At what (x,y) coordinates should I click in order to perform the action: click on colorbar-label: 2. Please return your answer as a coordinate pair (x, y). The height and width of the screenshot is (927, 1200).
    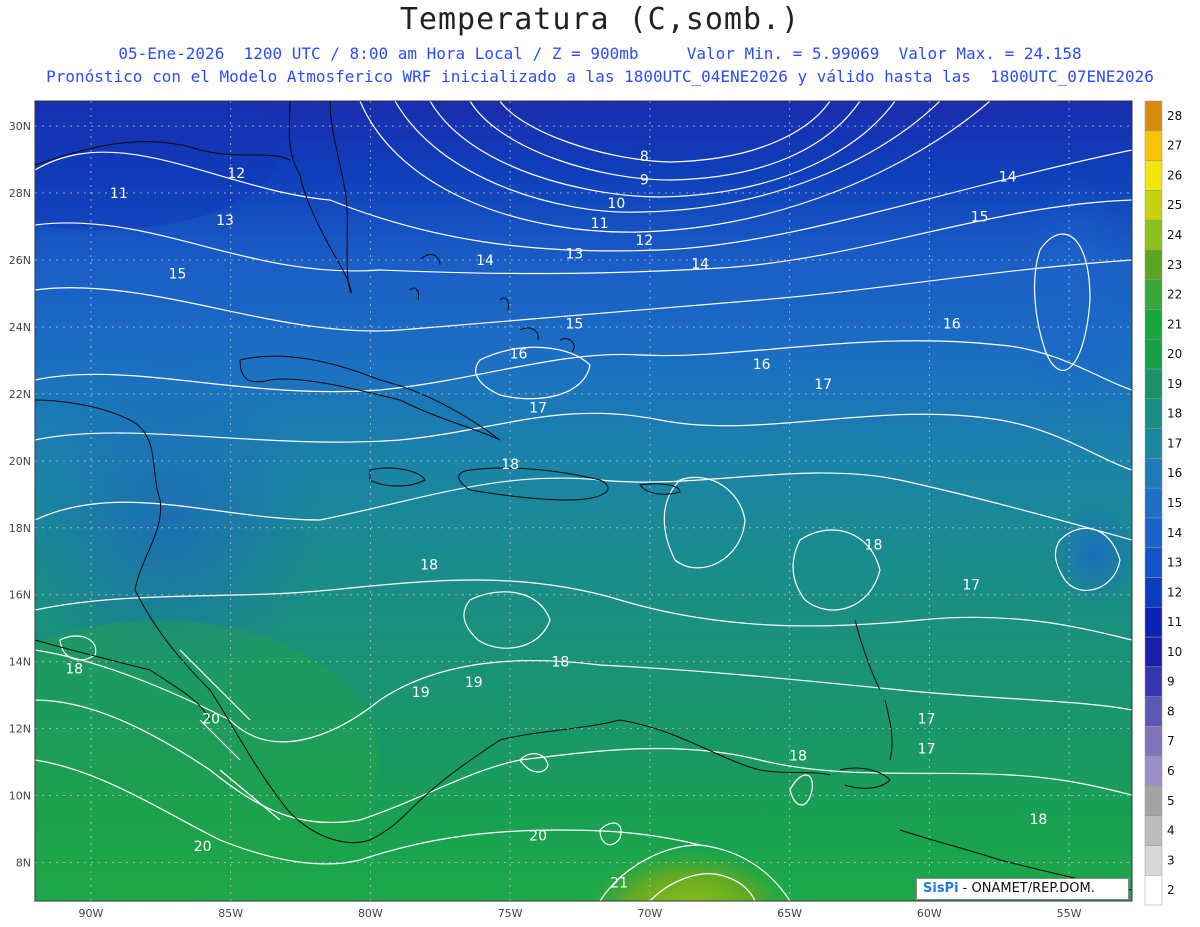
    Looking at the image, I should click on (1171, 890).